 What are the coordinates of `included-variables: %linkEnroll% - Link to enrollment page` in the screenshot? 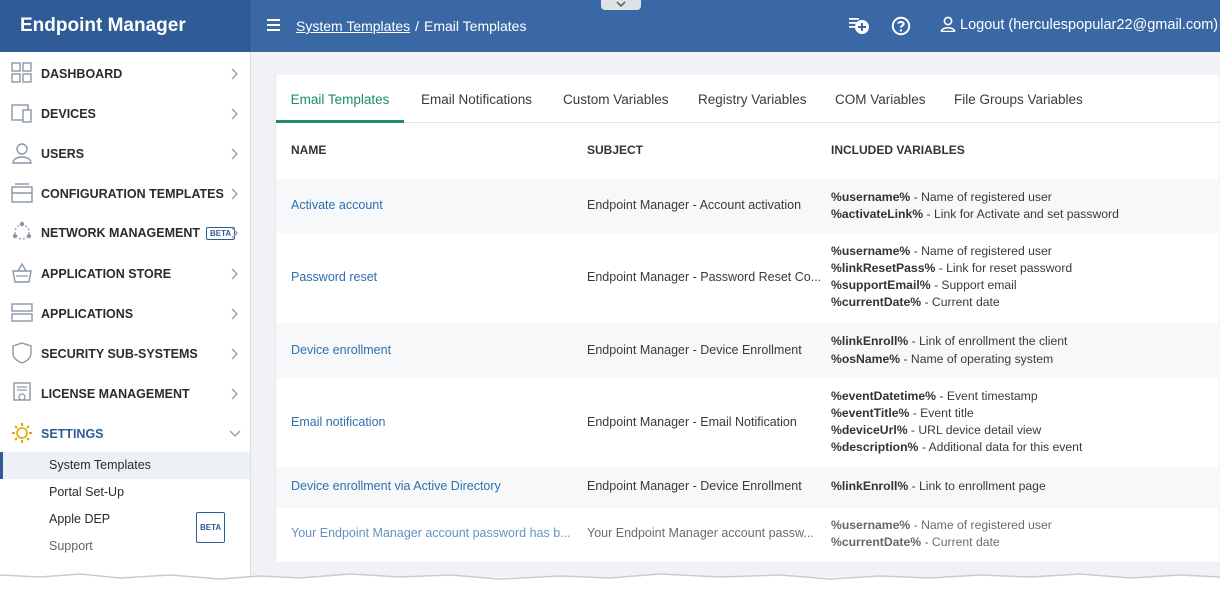 It's located at (938, 486).